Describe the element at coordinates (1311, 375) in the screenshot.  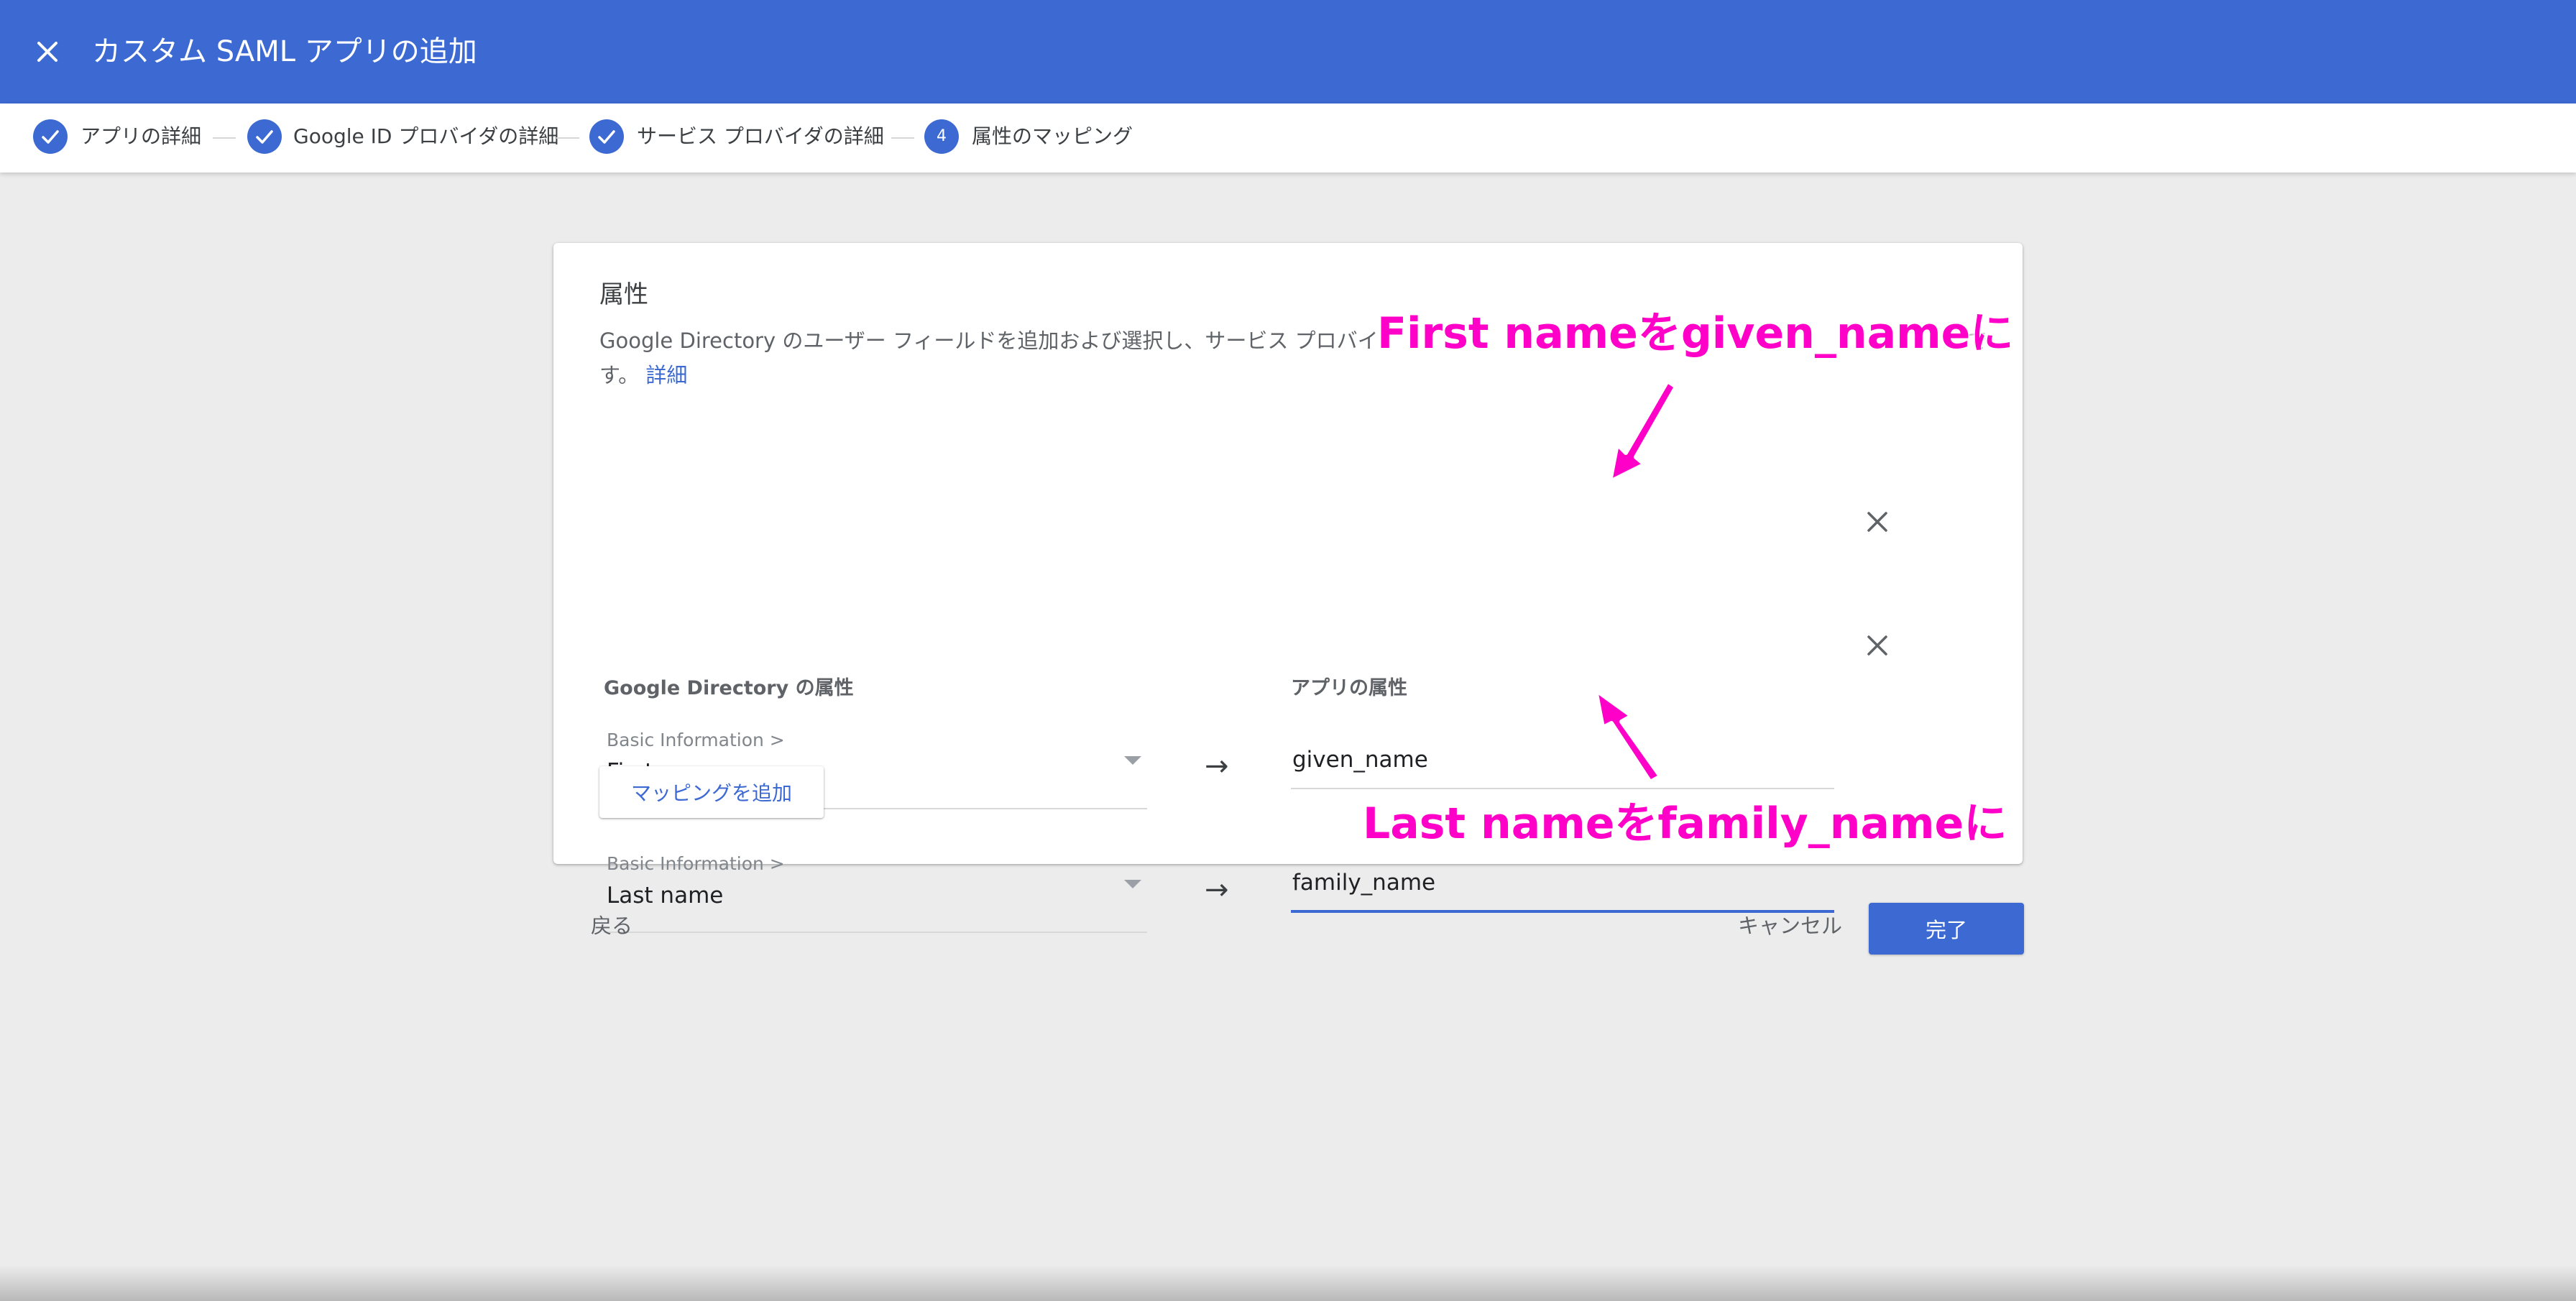
I see `description-line-2: す。 詳細` at that location.